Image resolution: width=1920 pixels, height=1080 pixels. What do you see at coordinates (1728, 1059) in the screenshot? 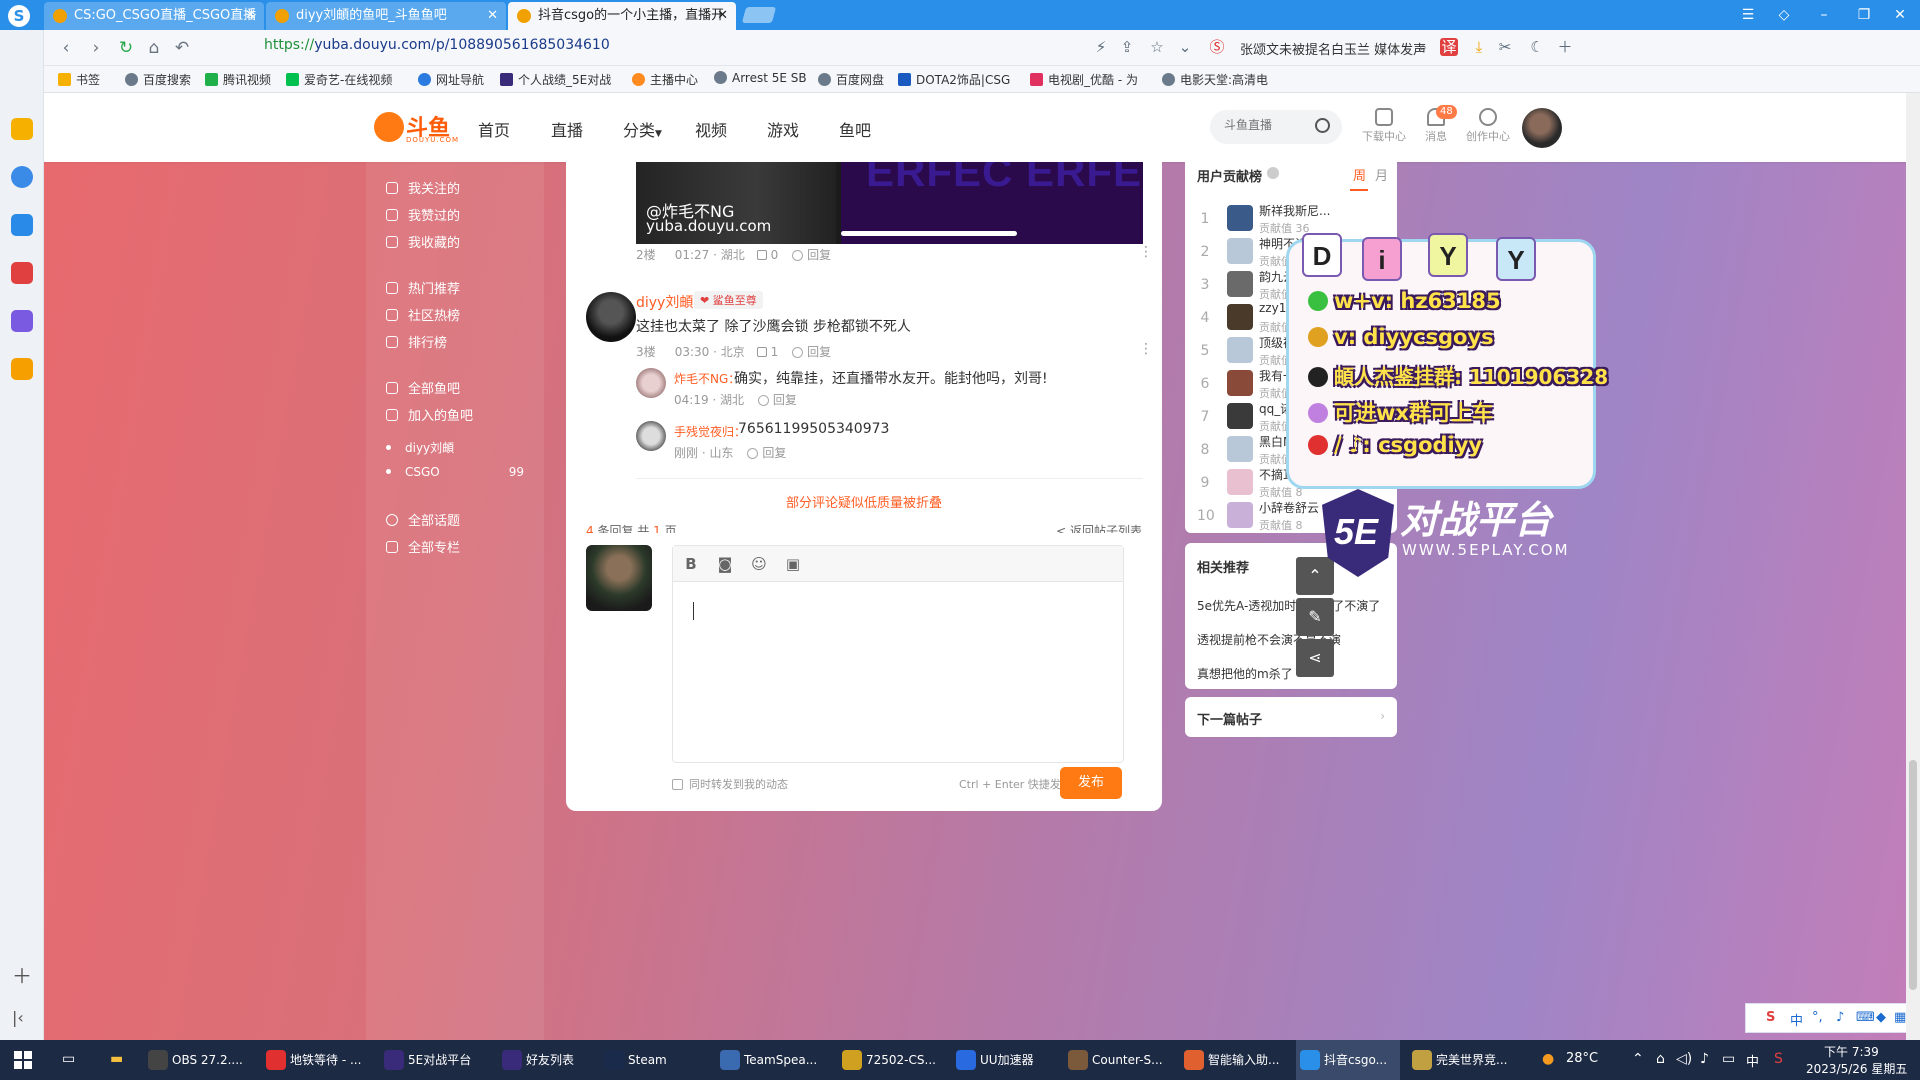
I see `display-icon: ▭` at bounding box center [1728, 1059].